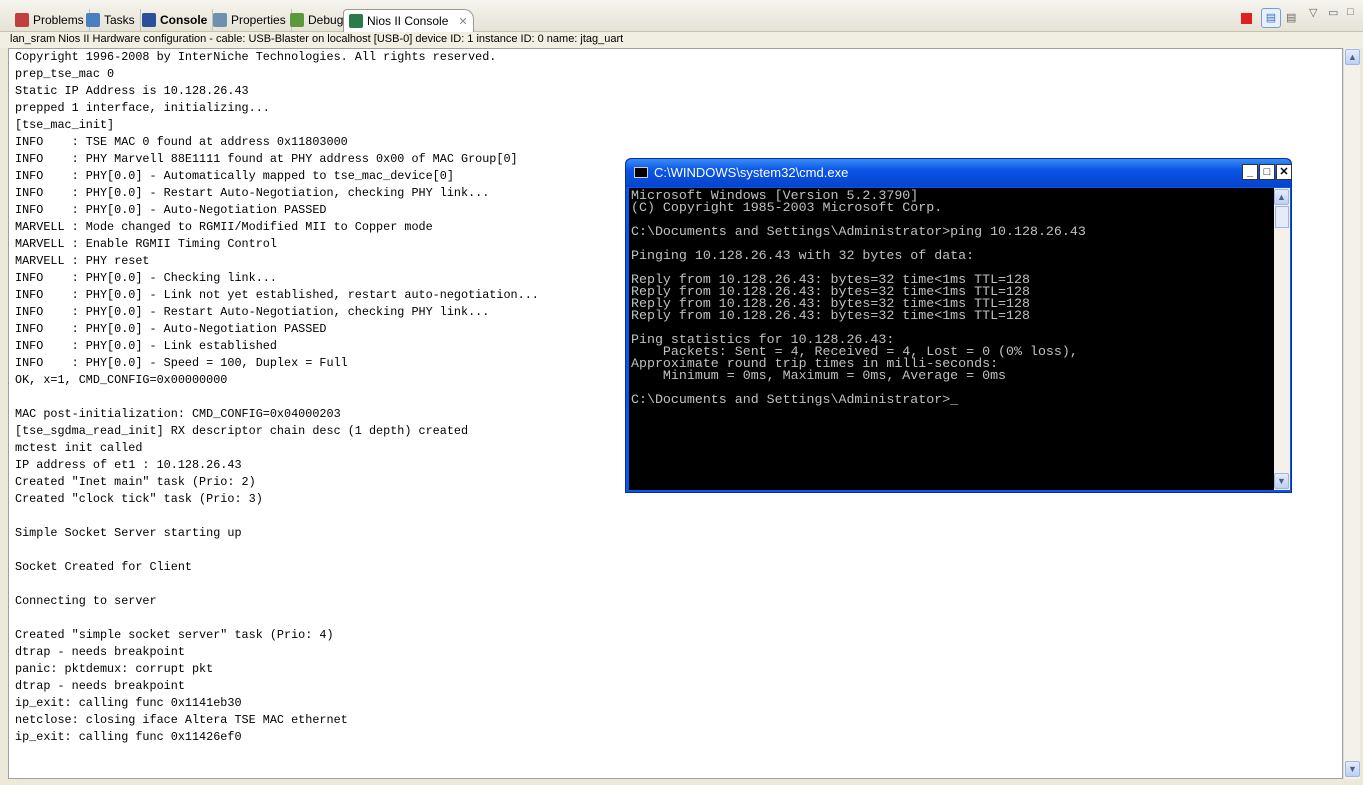  Describe the element at coordinates (1282, 217) in the screenshot. I see `cmd-scroll-thumb` at that location.